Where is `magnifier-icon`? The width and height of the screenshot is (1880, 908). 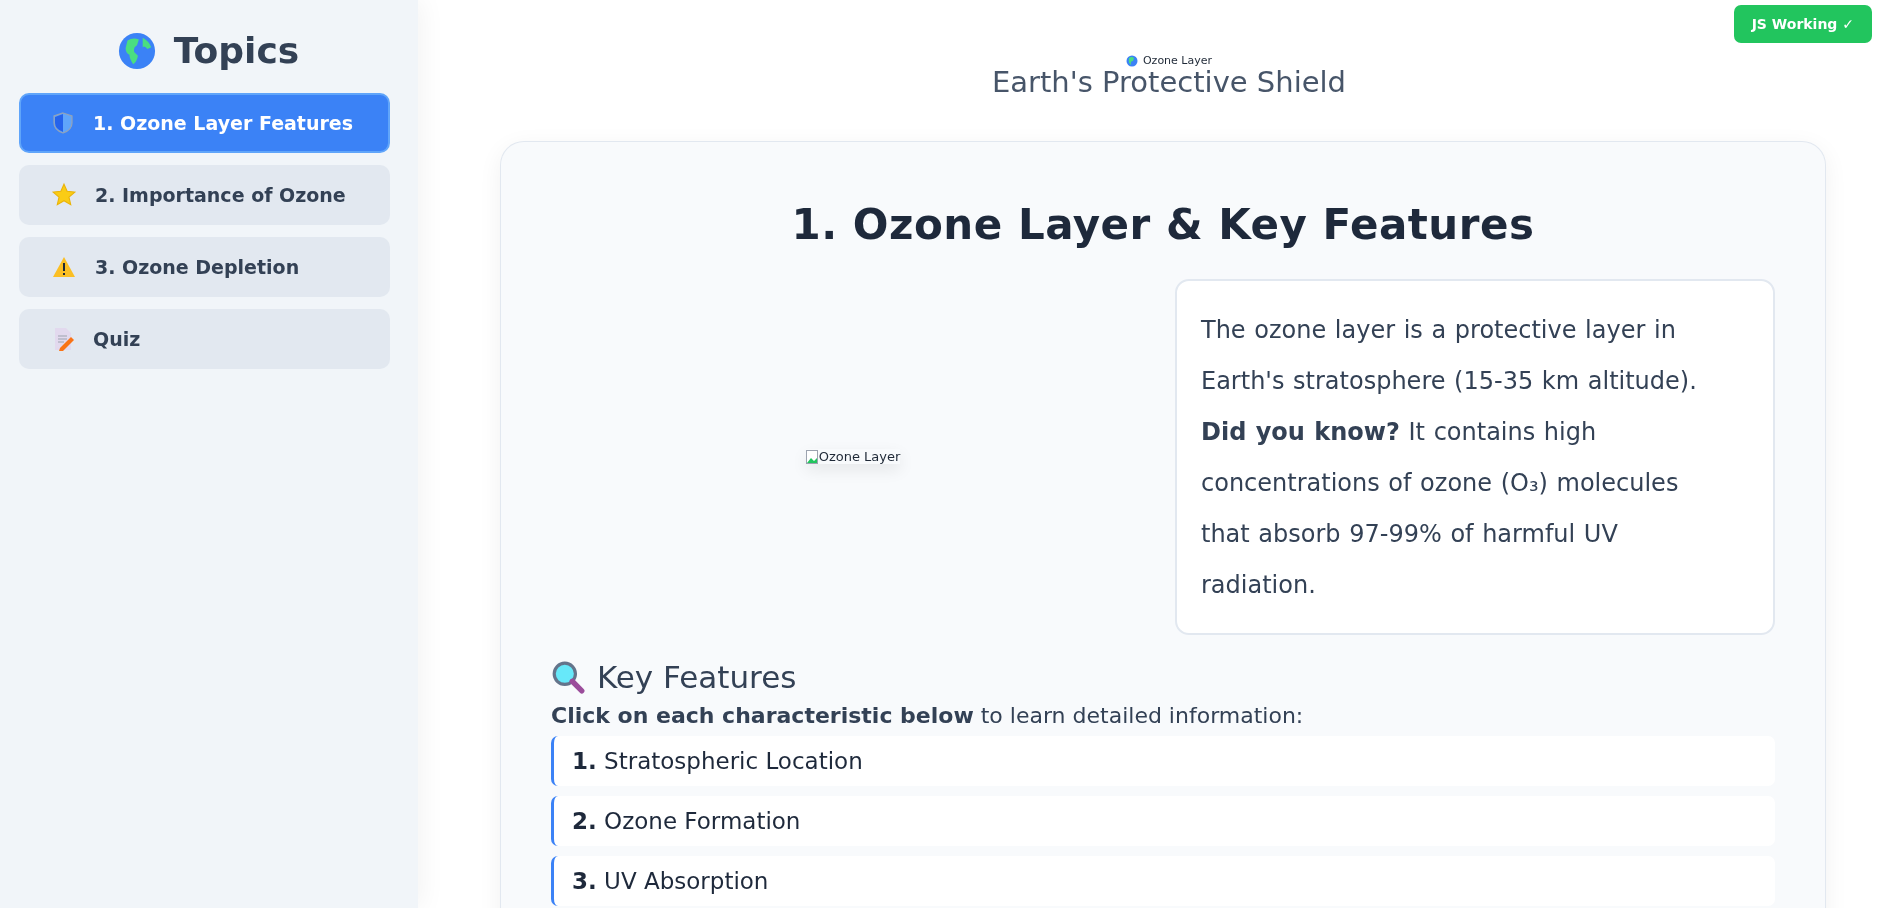 magnifier-icon is located at coordinates (568, 676).